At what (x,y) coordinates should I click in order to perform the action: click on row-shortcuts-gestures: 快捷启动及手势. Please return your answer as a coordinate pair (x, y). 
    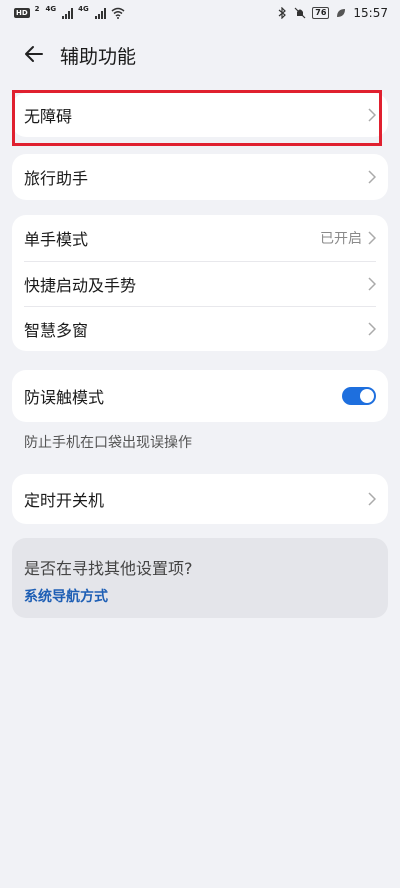
    Looking at the image, I should click on (200, 284).